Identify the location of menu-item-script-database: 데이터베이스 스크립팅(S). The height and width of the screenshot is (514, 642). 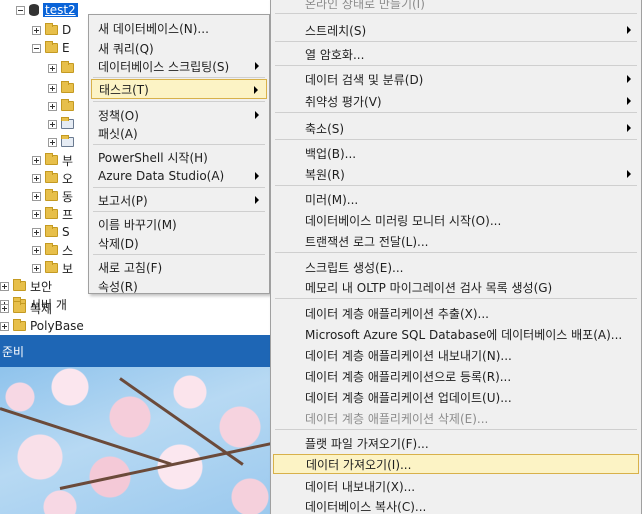
(179, 66).